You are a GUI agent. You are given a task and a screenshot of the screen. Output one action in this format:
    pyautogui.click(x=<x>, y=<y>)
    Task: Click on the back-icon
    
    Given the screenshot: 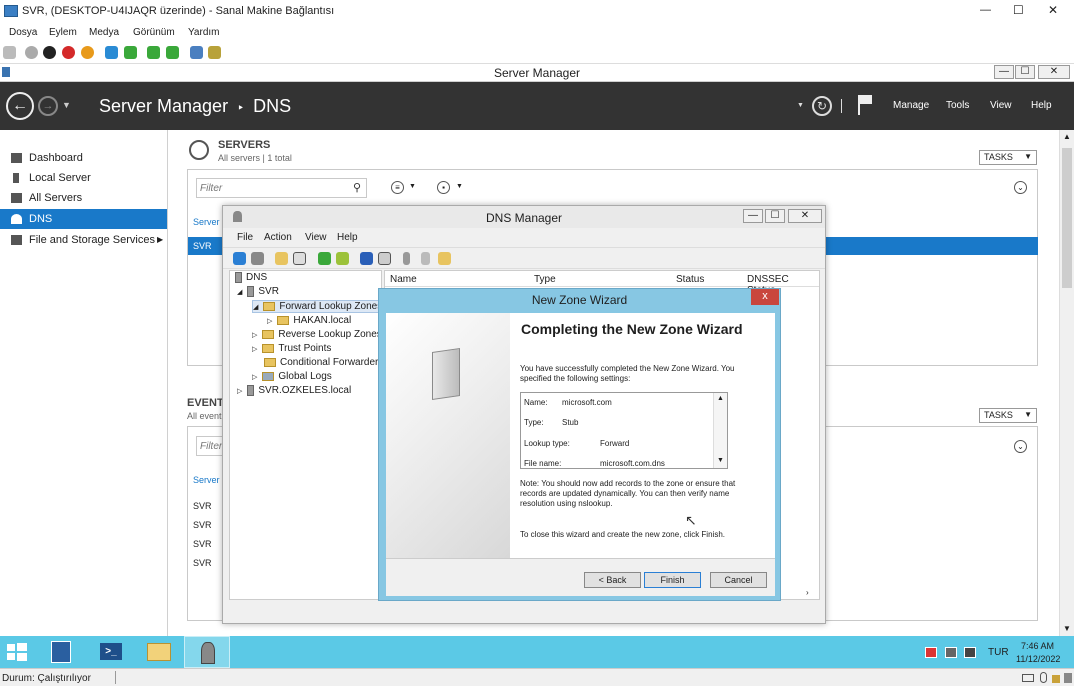 What is the action you would take?
    pyautogui.click(x=239, y=258)
    